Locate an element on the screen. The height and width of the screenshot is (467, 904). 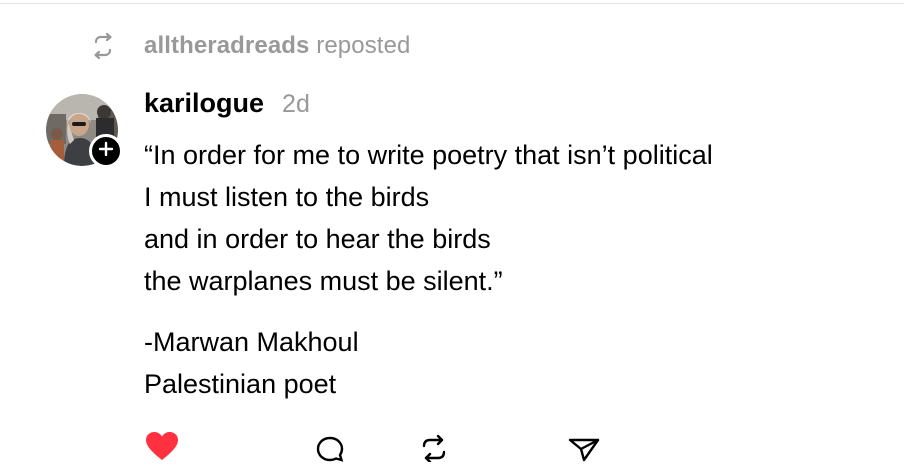
repost-label: reposted is located at coordinates (363, 45).